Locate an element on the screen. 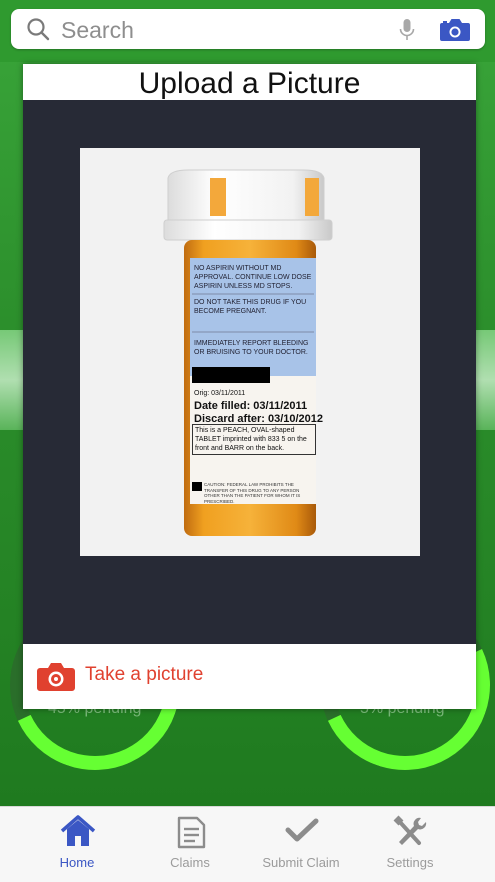  top-bar is located at coordinates (247, 31).